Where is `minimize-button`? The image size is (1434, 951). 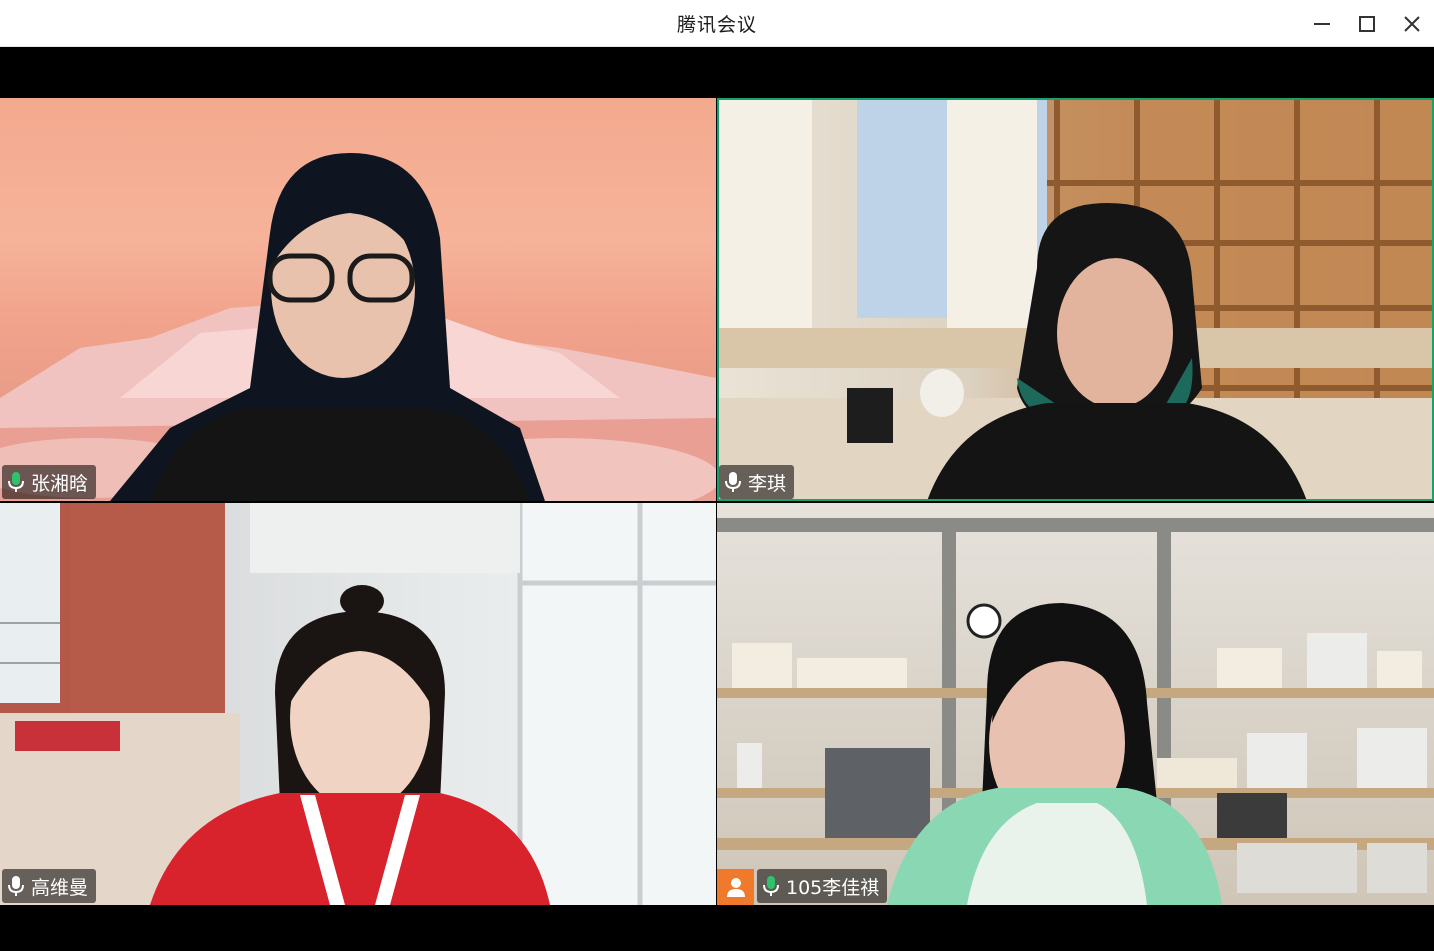
minimize-button is located at coordinates (1321, 23).